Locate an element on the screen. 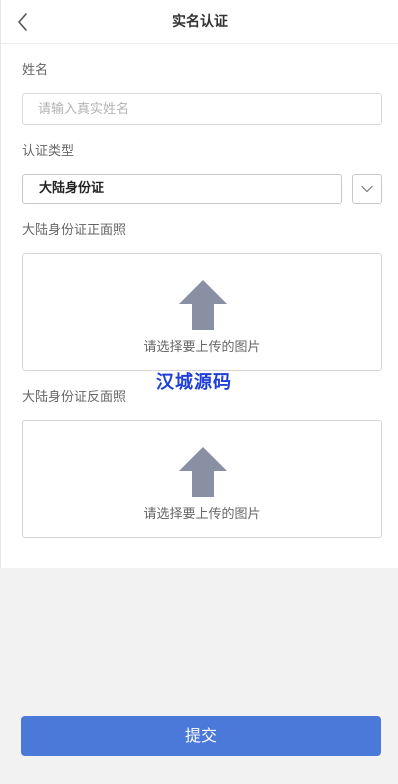 Image resolution: width=398 pixels, height=784 pixels. back-photo-label: 大陆身份证反面照 is located at coordinates (74, 397).